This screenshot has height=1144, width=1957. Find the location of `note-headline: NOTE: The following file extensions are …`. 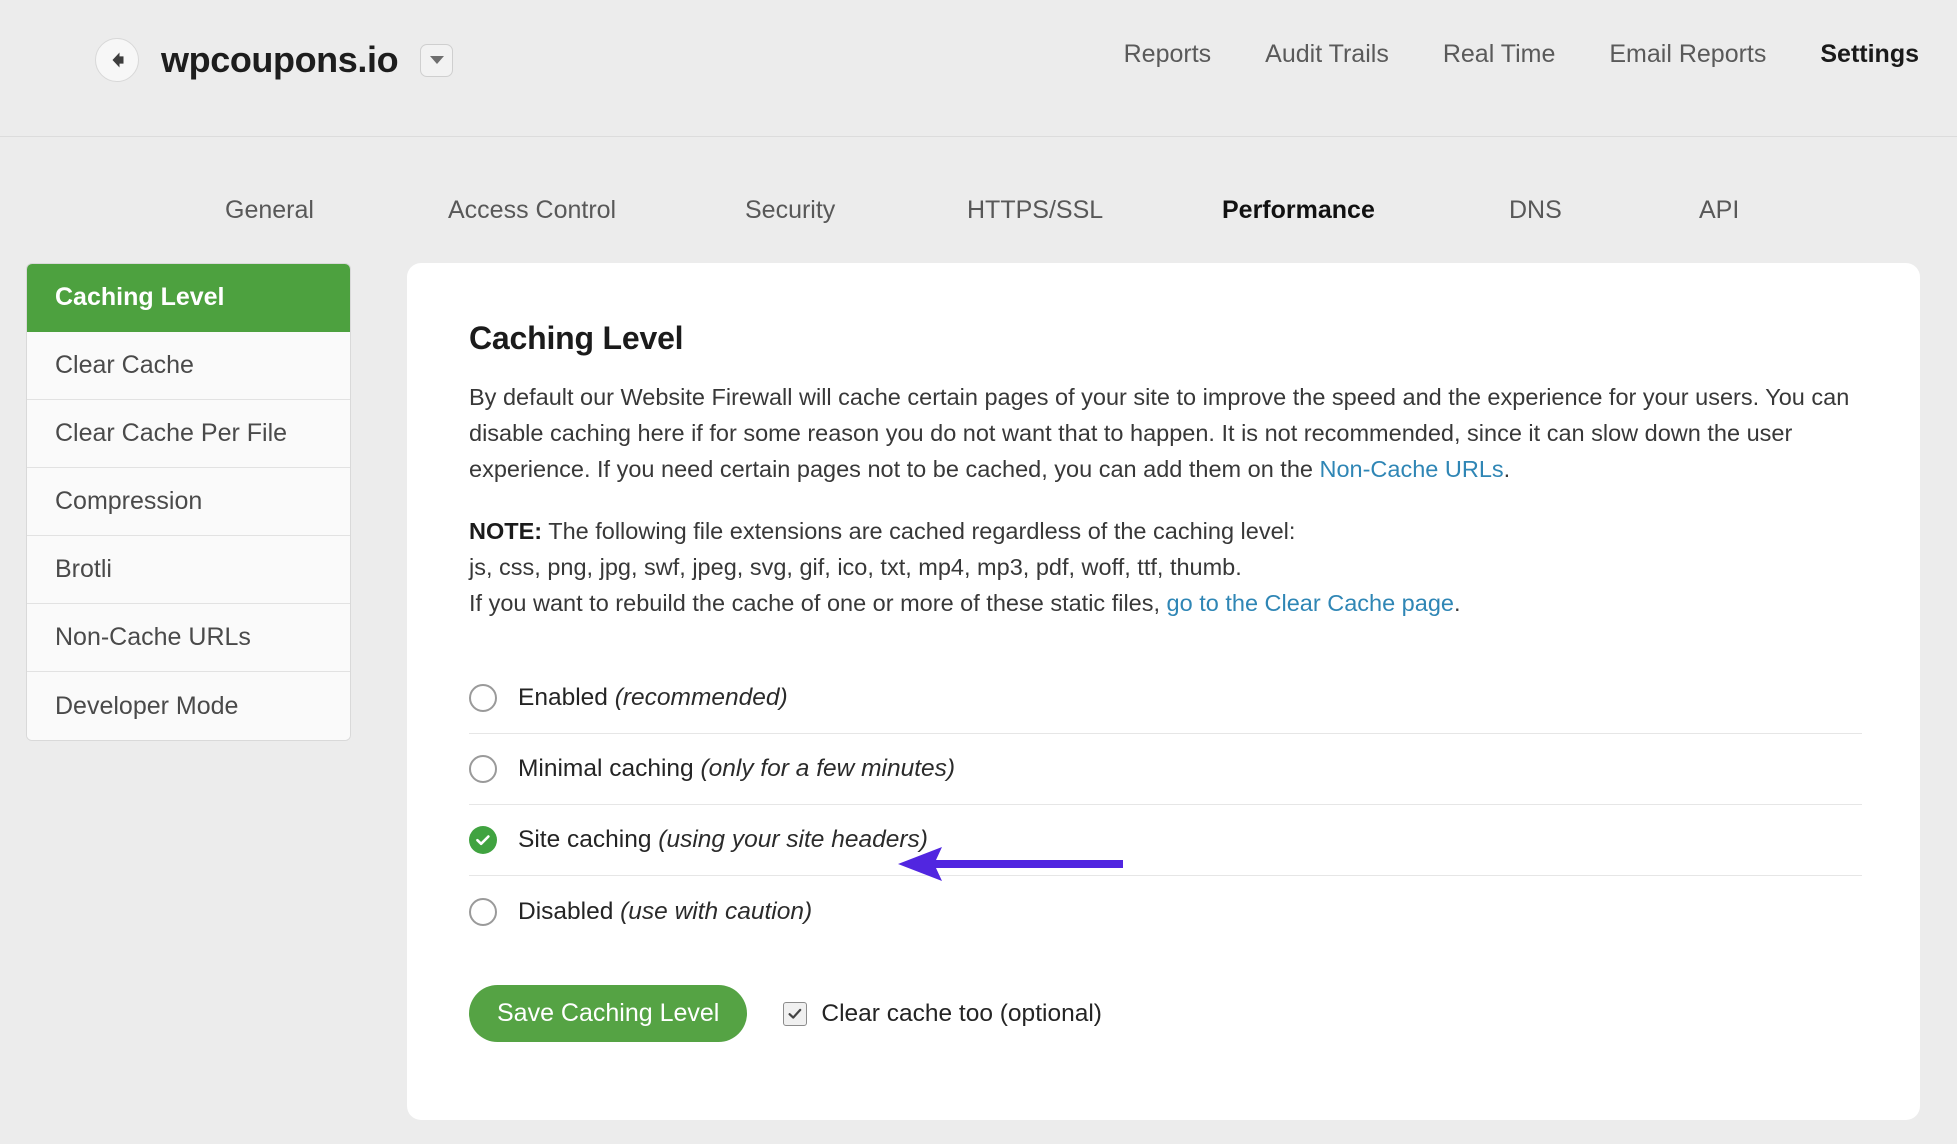

note-headline: NOTE: The following file extensions are … is located at coordinates (1164, 531).